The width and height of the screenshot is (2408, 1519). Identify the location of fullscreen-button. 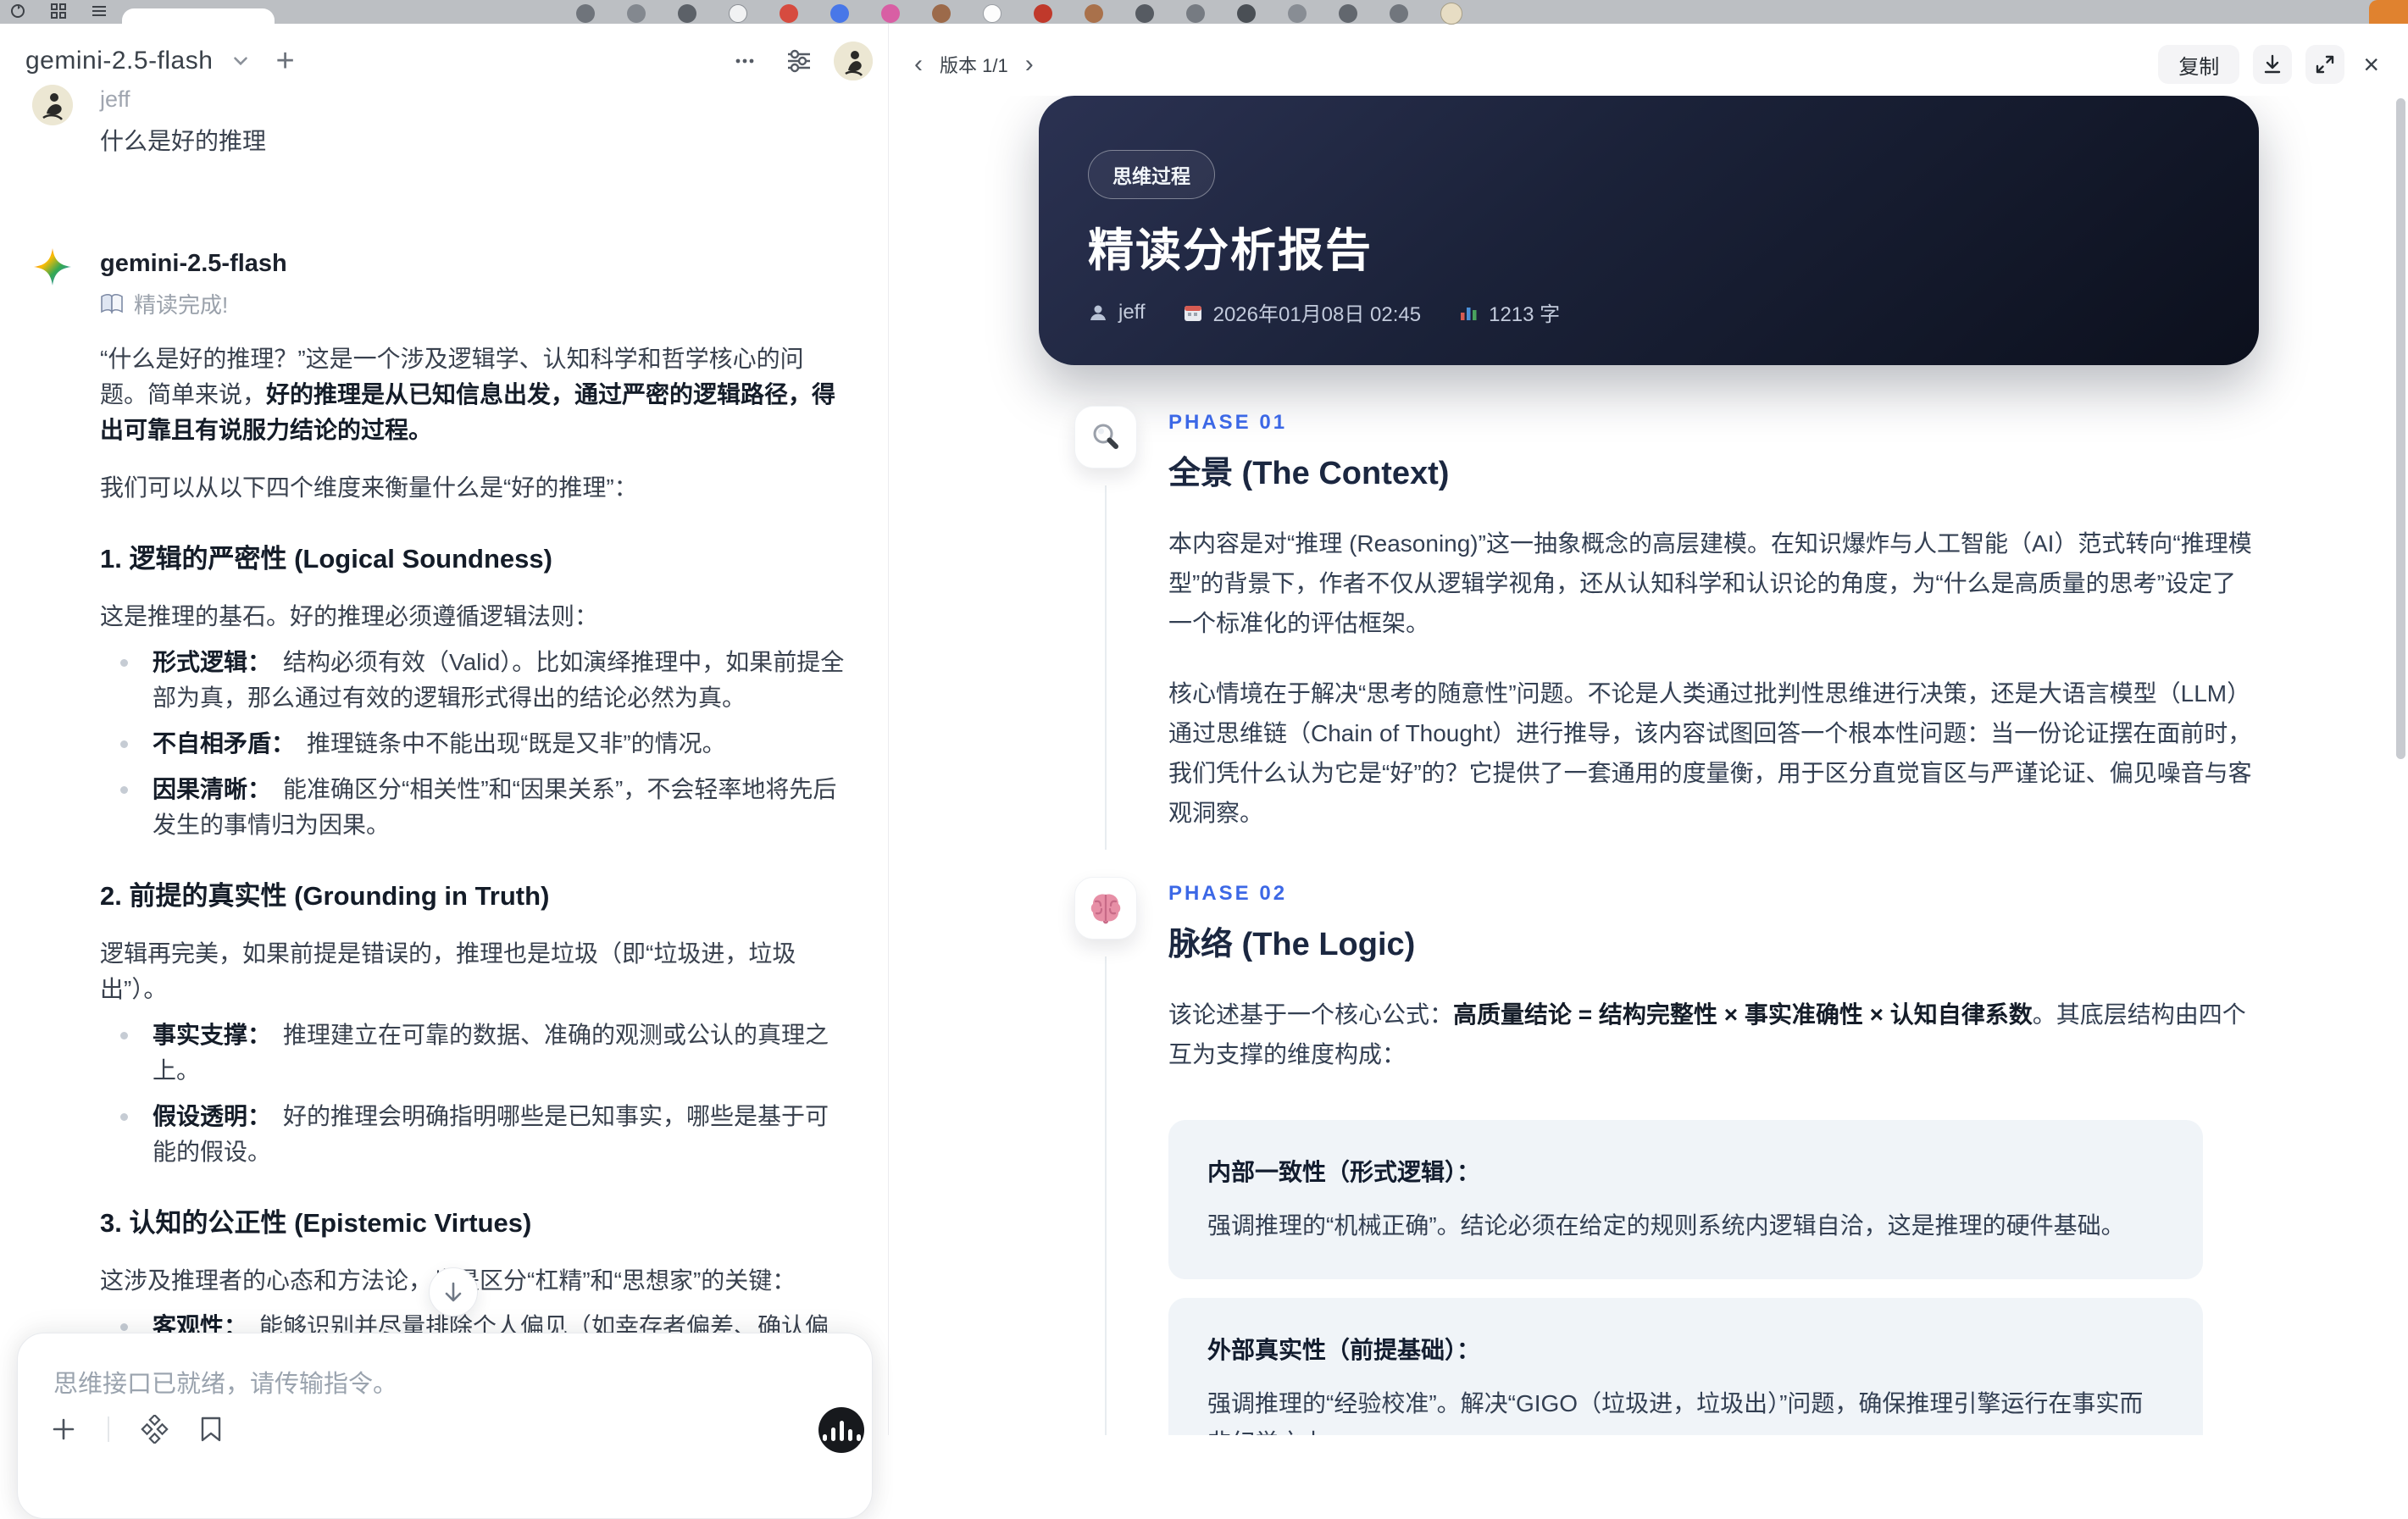
(2324, 64).